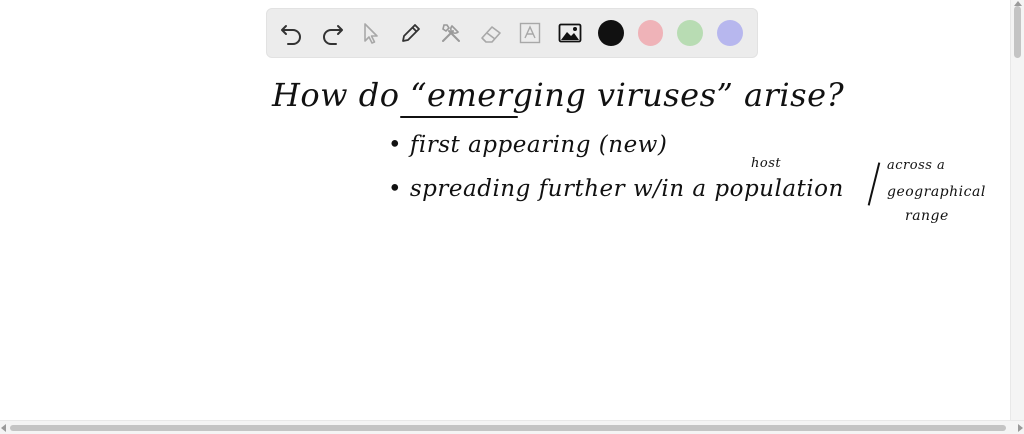  I want to click on note-host: host, so click(766, 163).